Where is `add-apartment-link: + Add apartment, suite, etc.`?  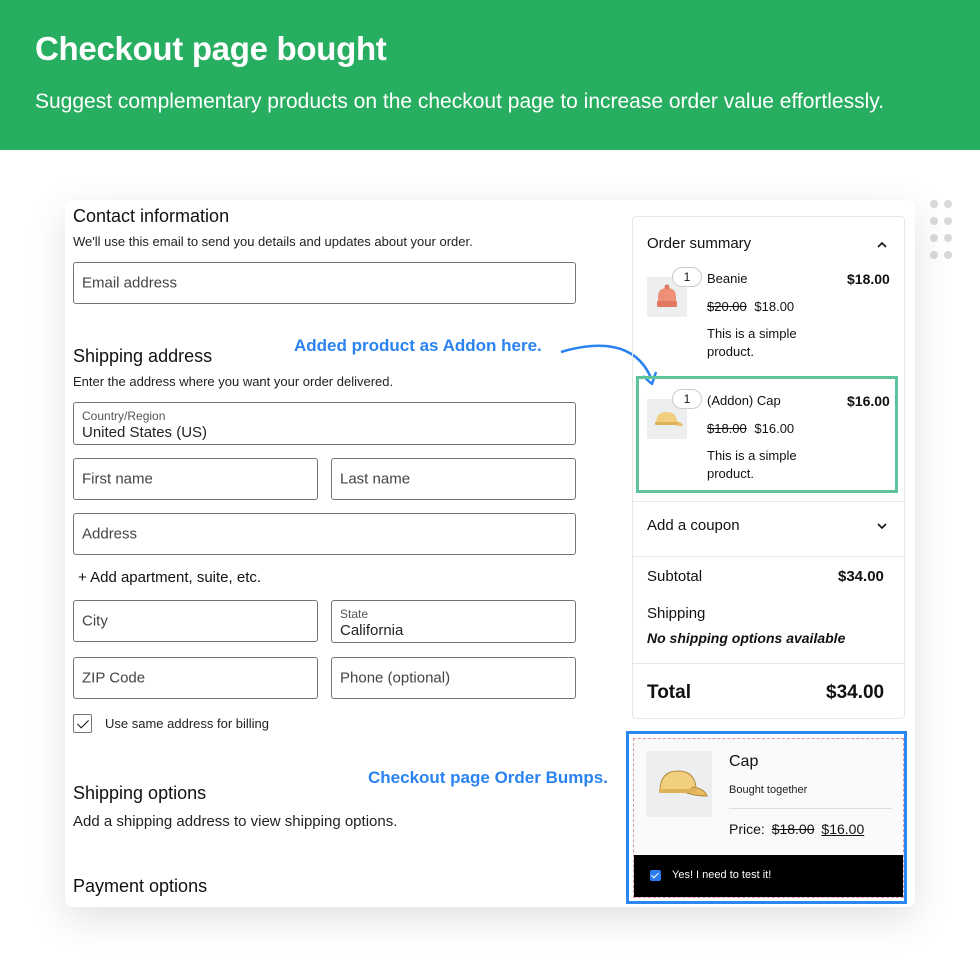
add-apartment-link: + Add apartment, suite, etc. is located at coordinates (169, 577).